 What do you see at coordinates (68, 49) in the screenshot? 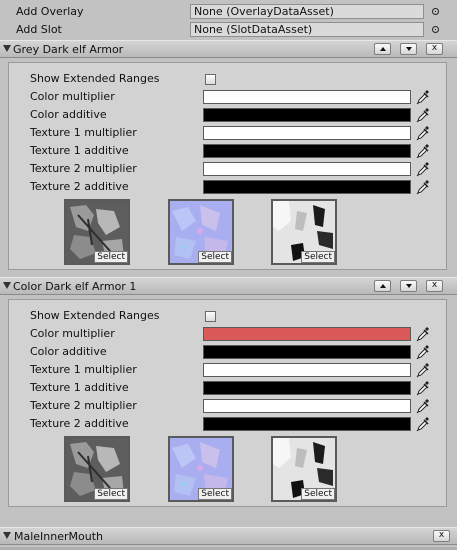
I see `section-title: Grey Dark elf Armor` at bounding box center [68, 49].